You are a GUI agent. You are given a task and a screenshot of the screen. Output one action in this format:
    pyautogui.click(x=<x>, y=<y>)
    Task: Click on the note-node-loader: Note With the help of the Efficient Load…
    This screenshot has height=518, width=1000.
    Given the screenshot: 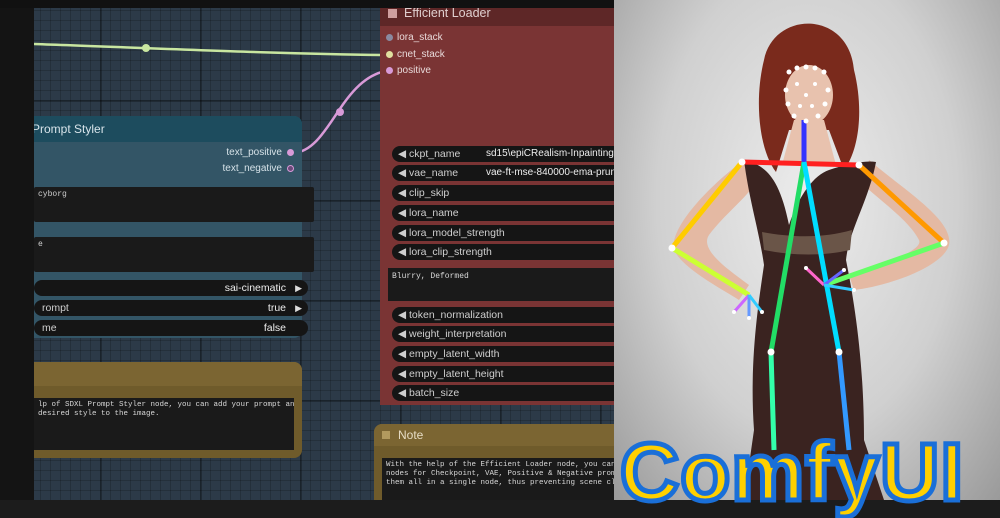 What is the action you would take?
    pyautogui.click(x=494, y=462)
    